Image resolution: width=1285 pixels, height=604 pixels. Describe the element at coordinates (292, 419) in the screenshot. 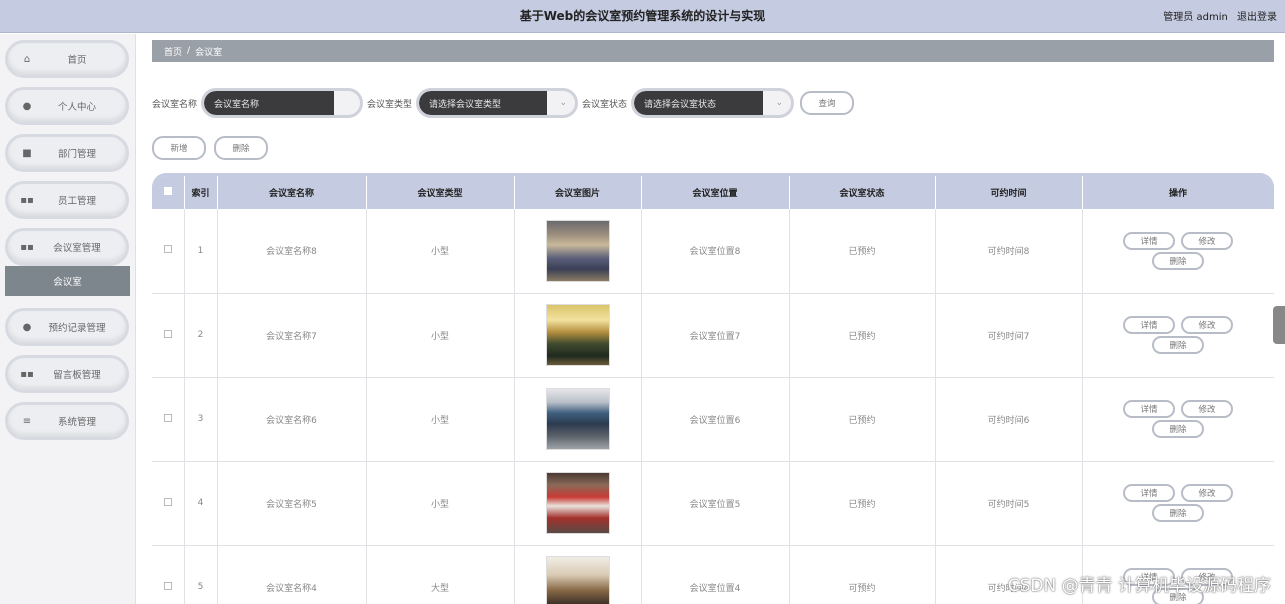

I see `room-name-cell: 会议室名称6` at that location.